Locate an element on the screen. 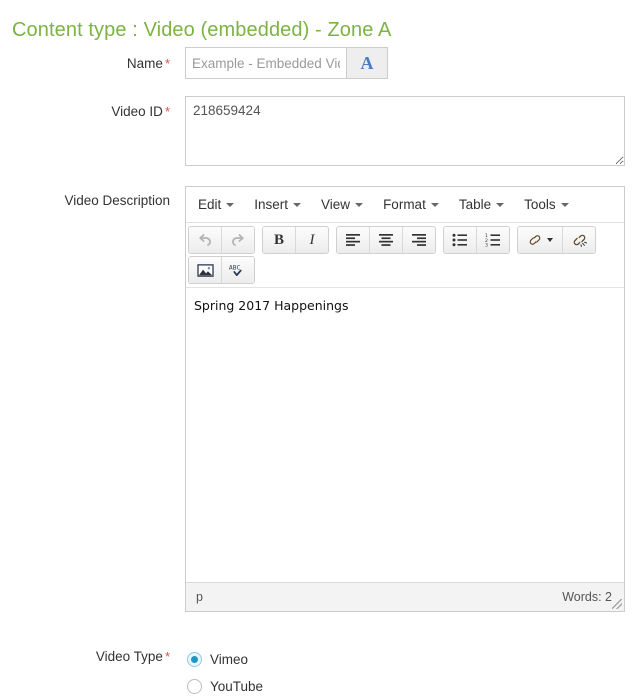 This screenshot has width=640, height=700. toolbar-group-lists: 1 2 3 is located at coordinates (476, 240).